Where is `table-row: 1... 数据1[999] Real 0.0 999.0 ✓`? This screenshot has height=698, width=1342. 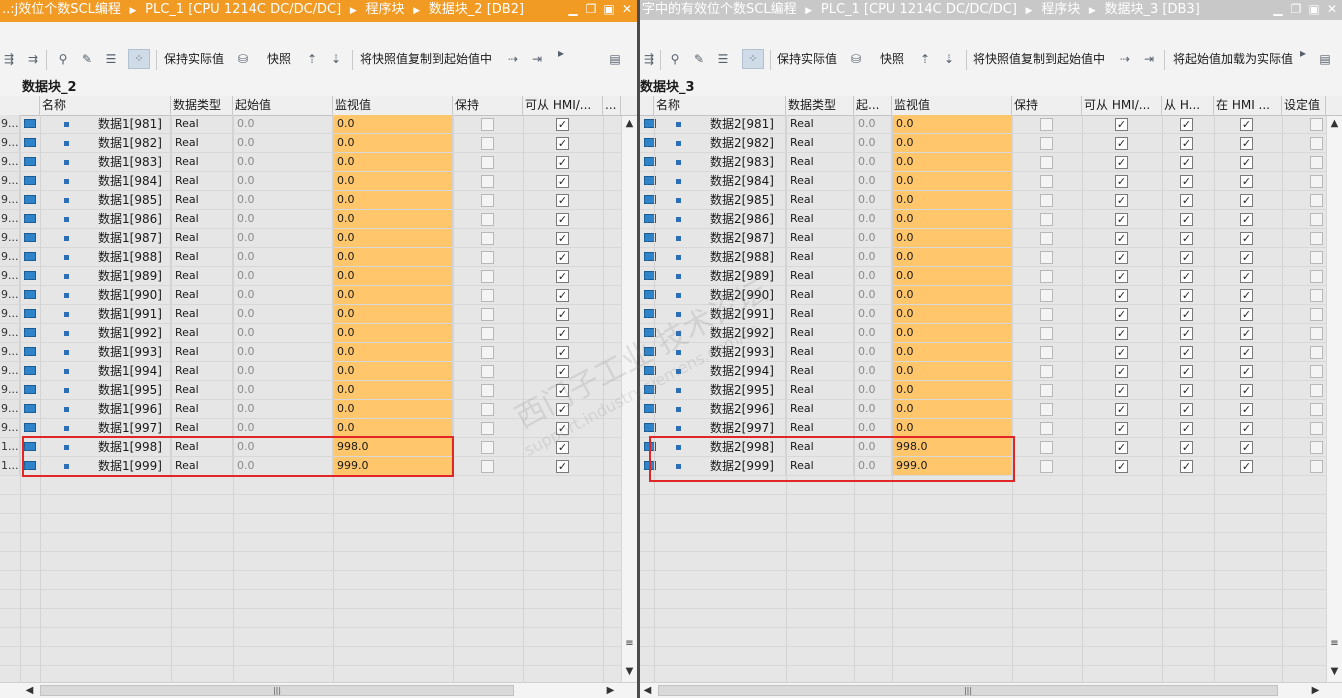
table-row: 1... 数据1[999] Real 0.0 999.0 ✓ is located at coordinates (318, 466).